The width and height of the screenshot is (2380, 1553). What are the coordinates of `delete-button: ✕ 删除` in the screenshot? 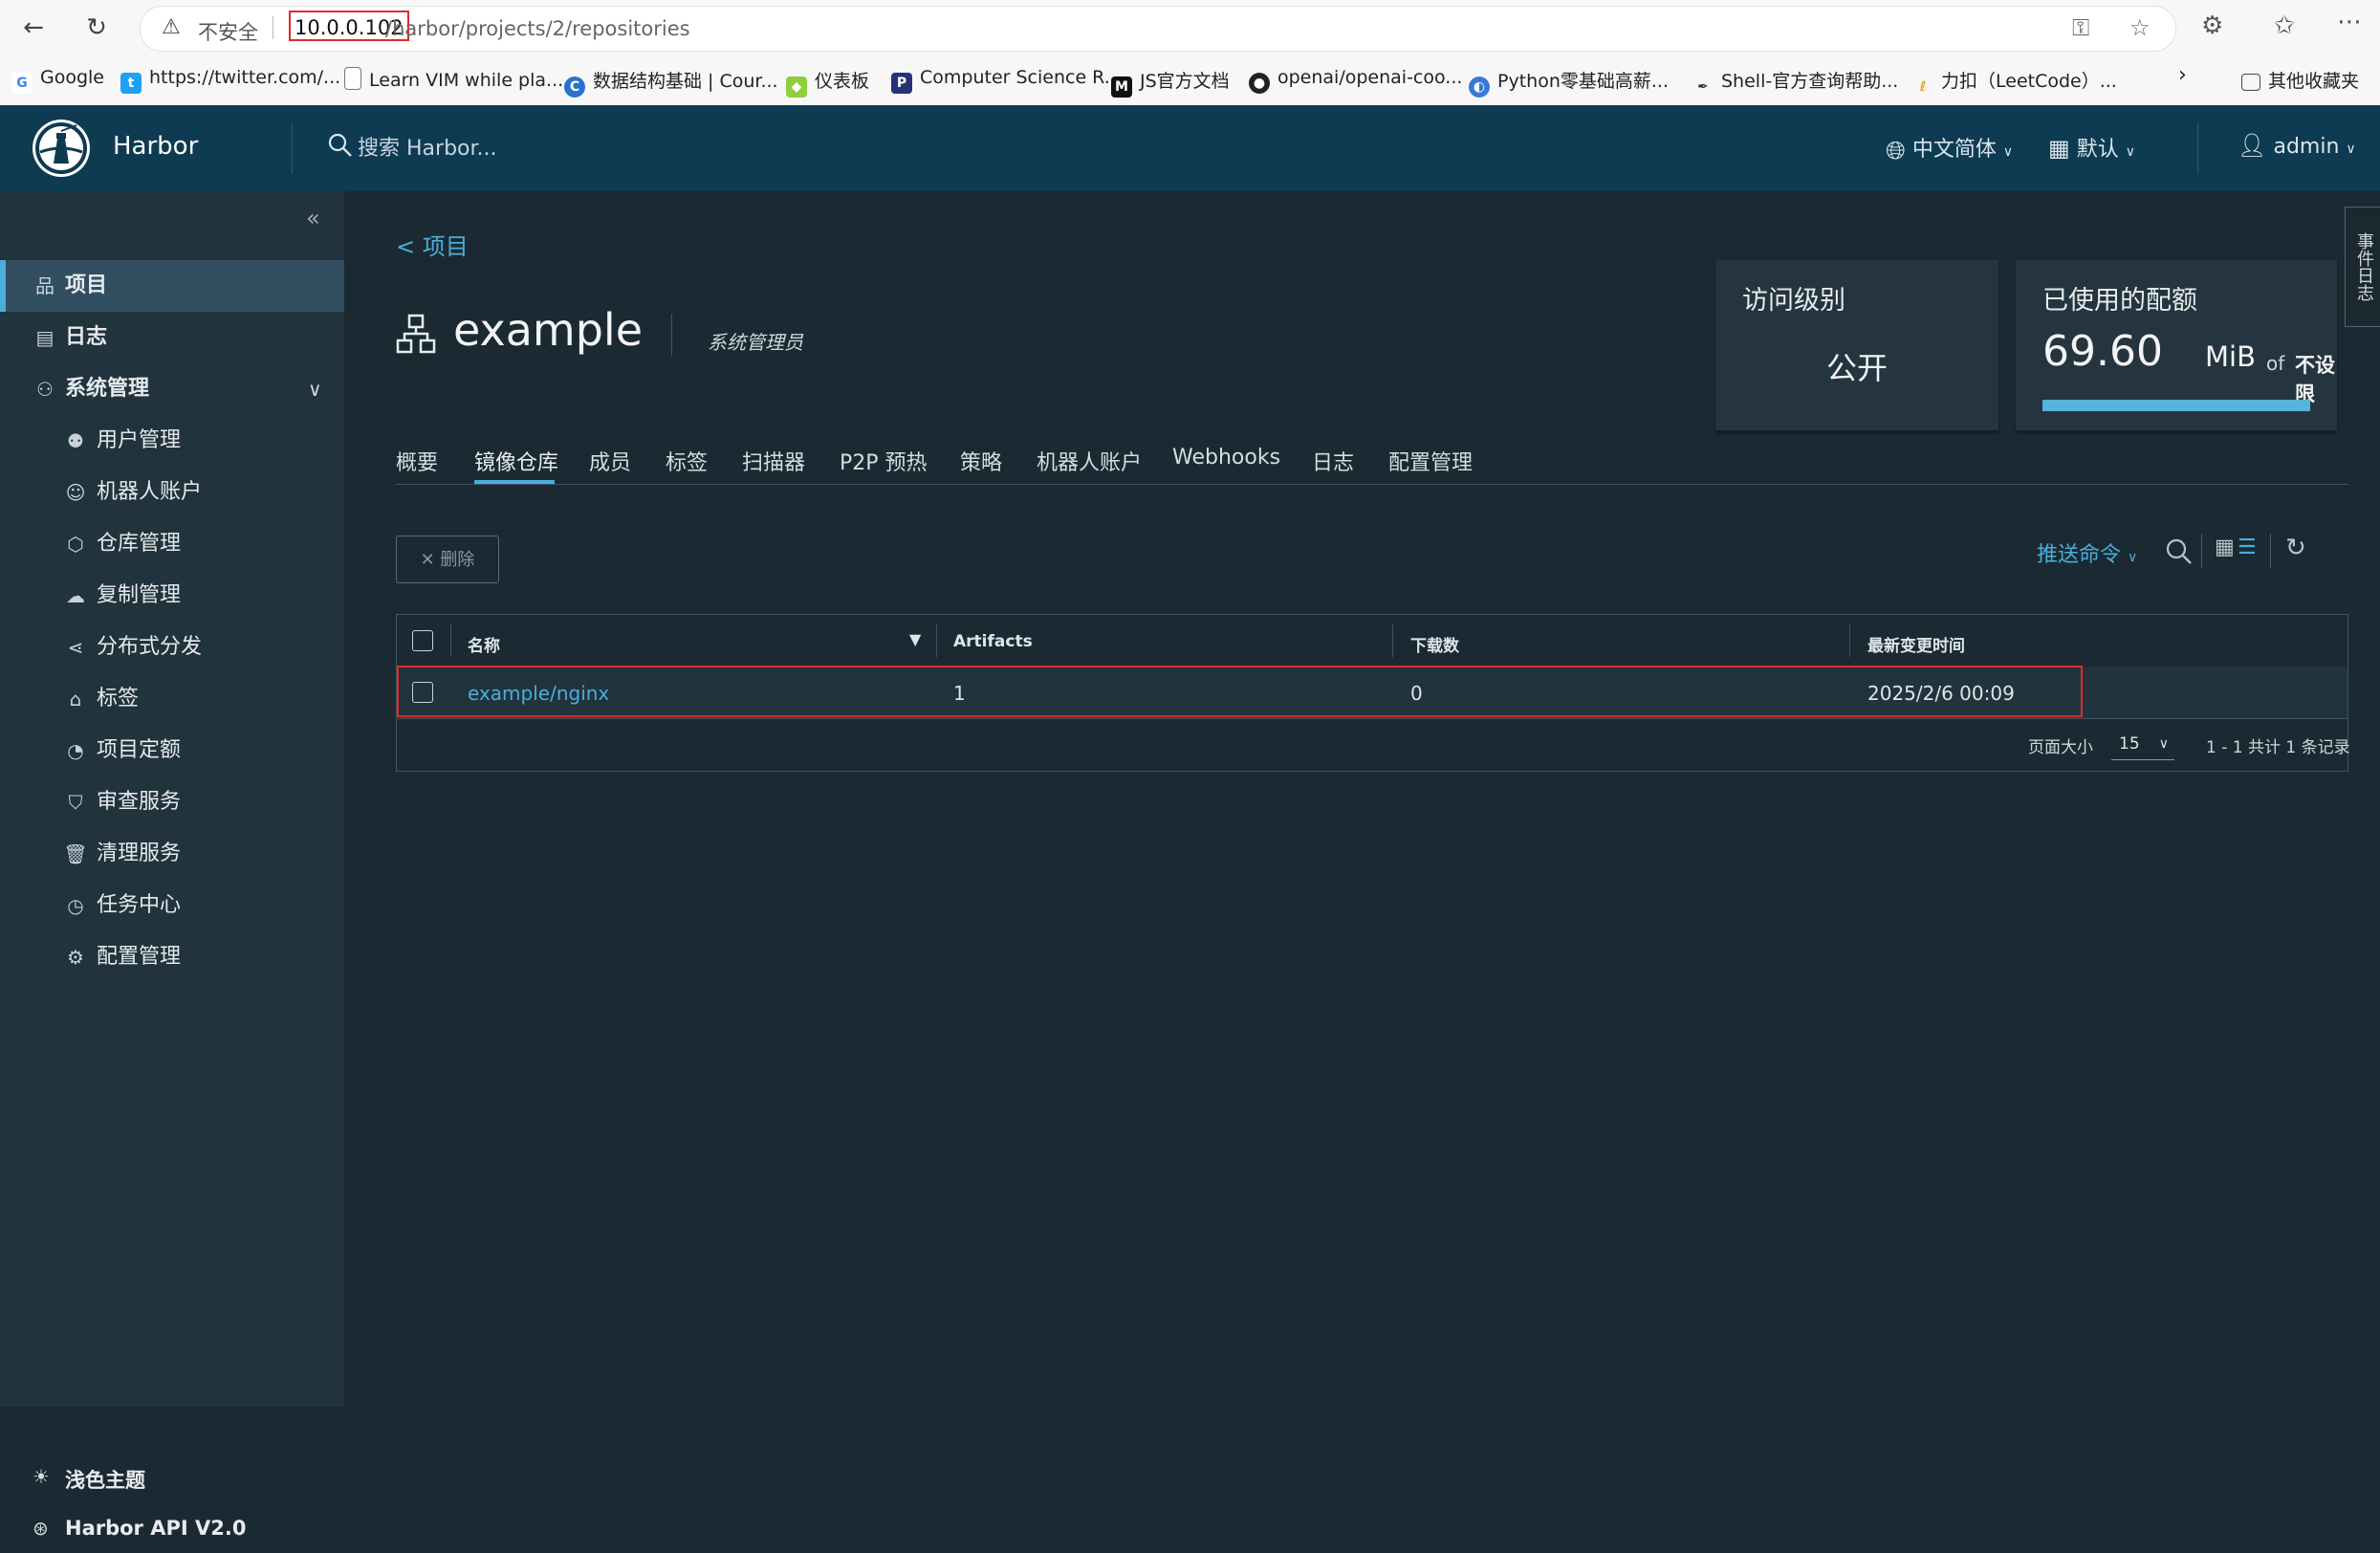 It's located at (447, 559).